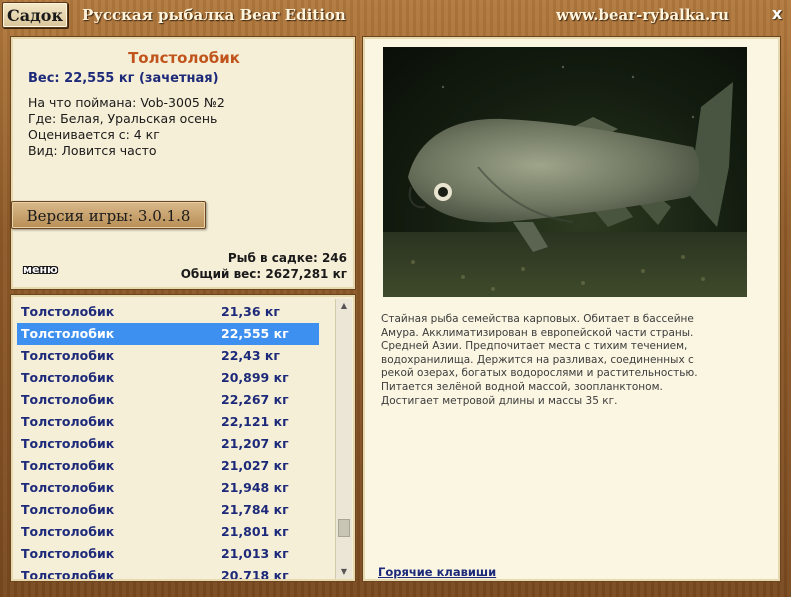 This screenshot has height=597, width=791. What do you see at coordinates (123, 78) in the screenshot?
I see `fish-weight: Вес: 22,555 кг (зачетная)` at bounding box center [123, 78].